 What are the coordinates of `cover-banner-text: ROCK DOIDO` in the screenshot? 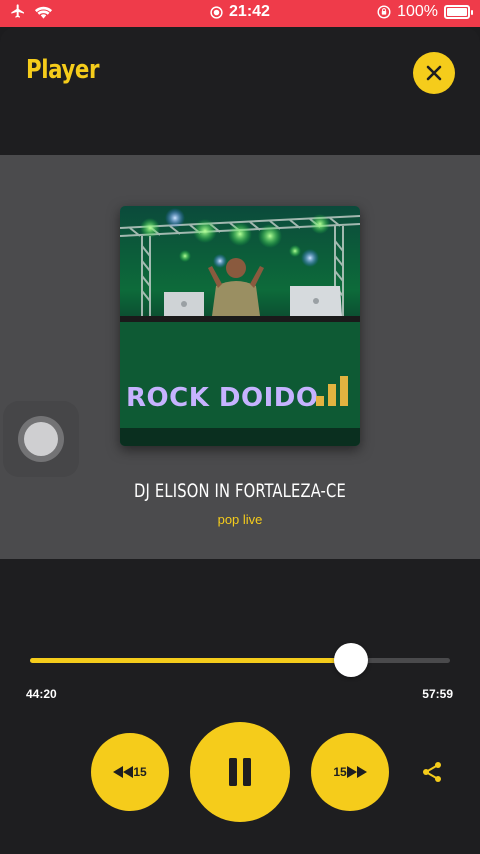 It's located at (222, 398).